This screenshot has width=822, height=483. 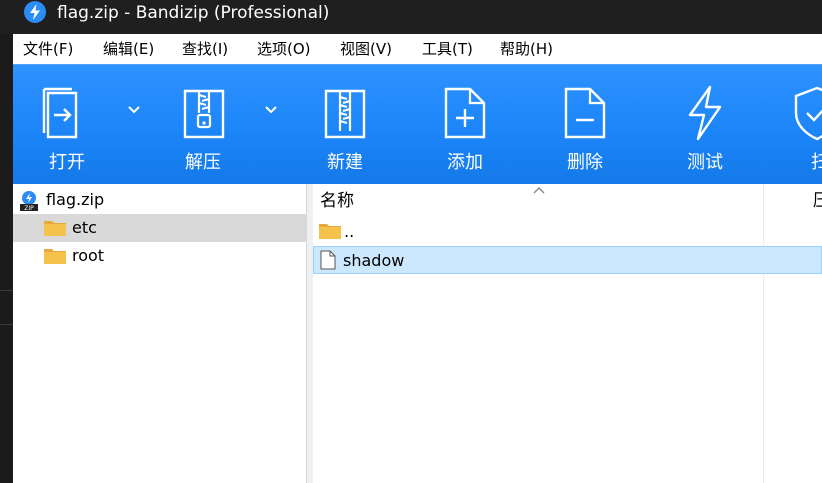 I want to click on test-label: 测试, so click(x=705, y=162).